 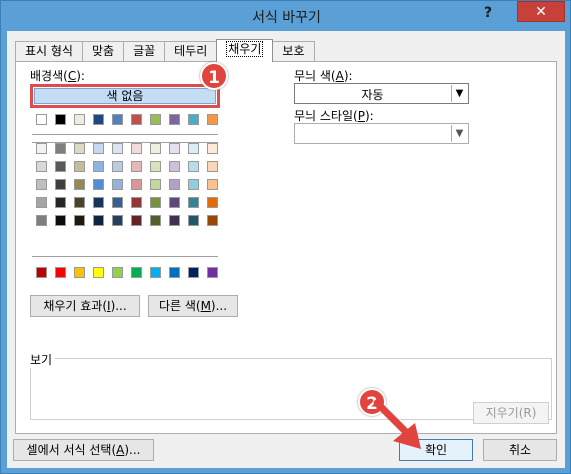 I want to click on clear-button: 지우기(R), so click(x=511, y=413).